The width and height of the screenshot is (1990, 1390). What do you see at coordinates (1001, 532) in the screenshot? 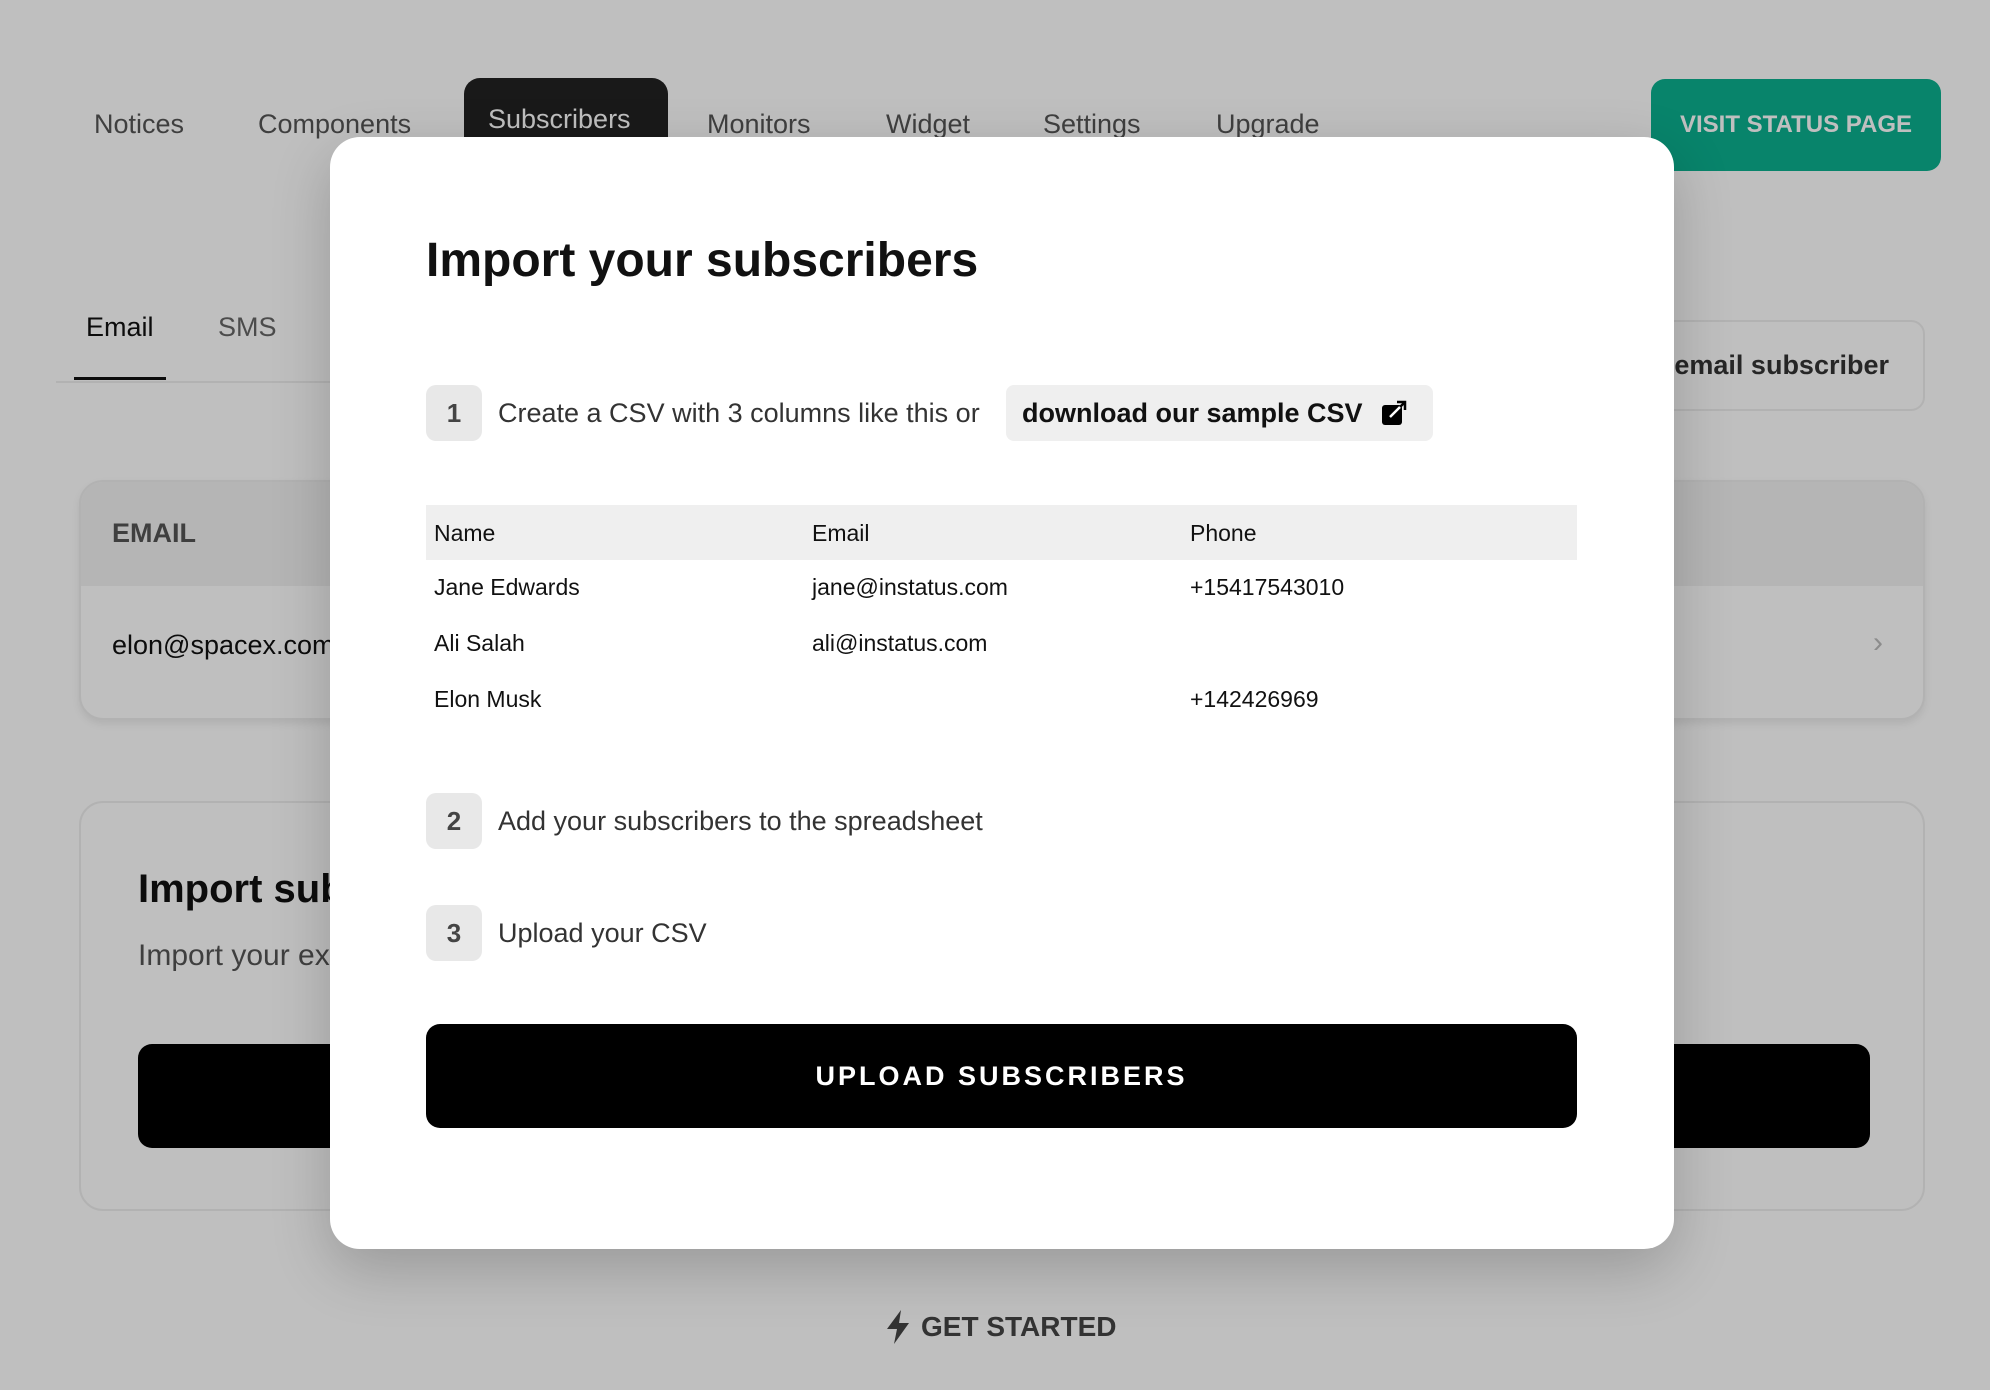
I see `table-header: Name Email Phone` at bounding box center [1001, 532].